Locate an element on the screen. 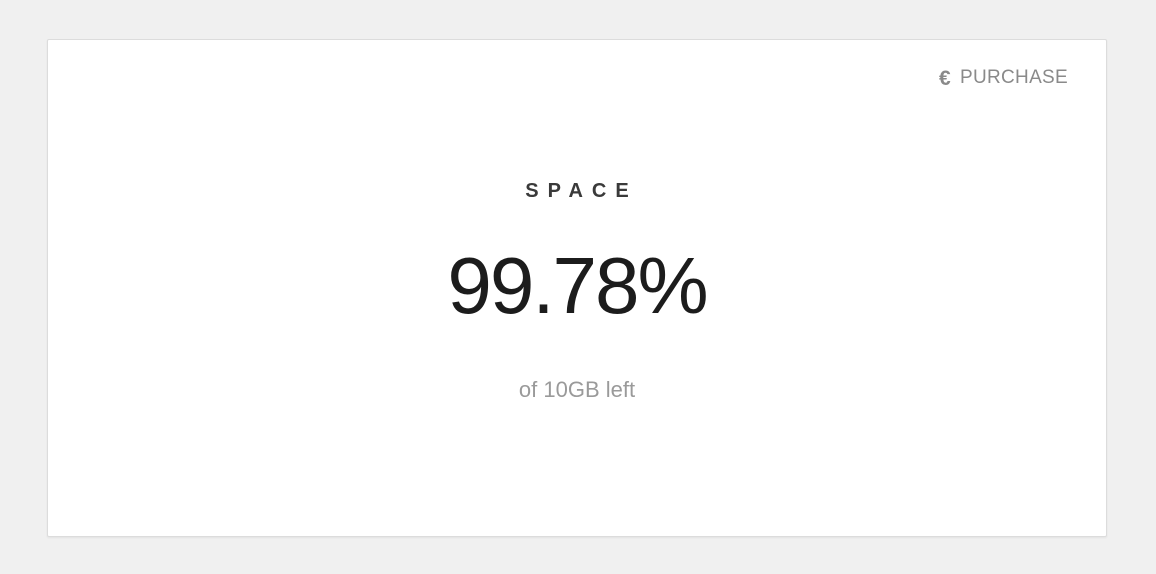 This screenshot has width=1156, height=574. space-percentage: 99.78% is located at coordinates (577, 285).